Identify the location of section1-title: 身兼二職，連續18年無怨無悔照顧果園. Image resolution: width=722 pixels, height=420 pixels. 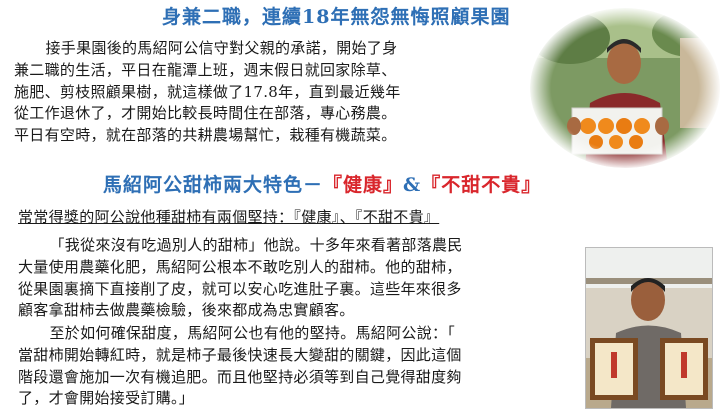
(336, 17).